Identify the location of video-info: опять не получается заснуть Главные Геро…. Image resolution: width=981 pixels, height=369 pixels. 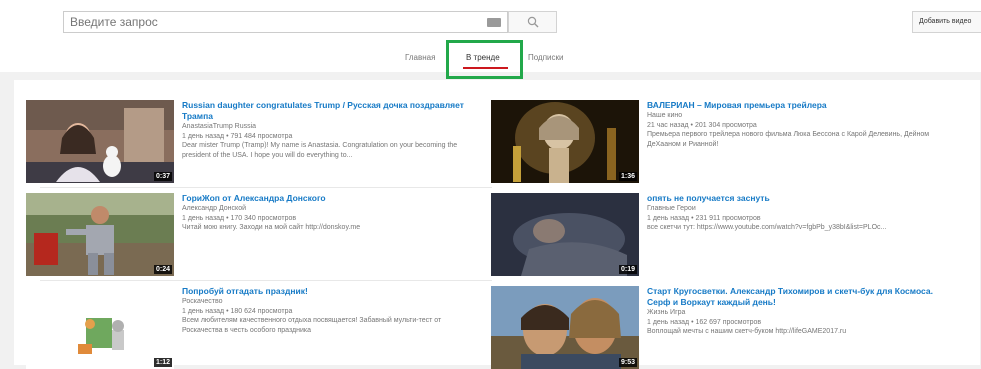
(797, 213).